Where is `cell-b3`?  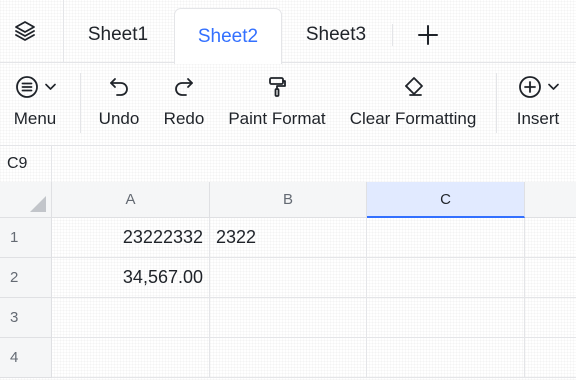 cell-b3 is located at coordinates (288, 318).